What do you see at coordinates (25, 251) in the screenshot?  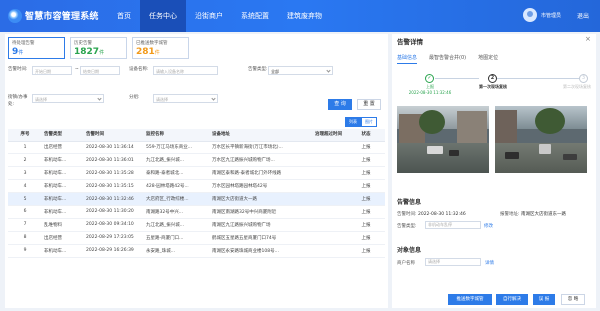 I see `table-cell: 9` at bounding box center [25, 251].